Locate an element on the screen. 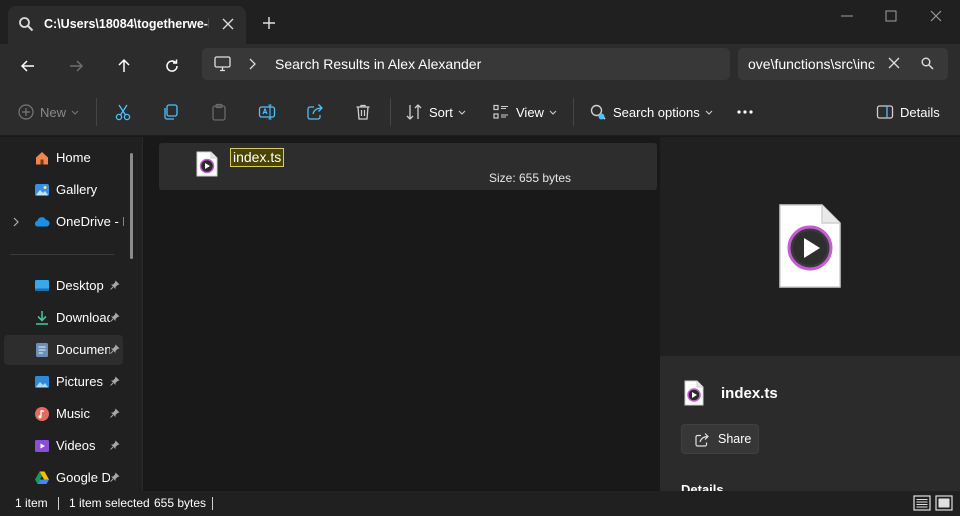 The width and height of the screenshot is (960, 516). share-button: Share is located at coordinates (720, 439).